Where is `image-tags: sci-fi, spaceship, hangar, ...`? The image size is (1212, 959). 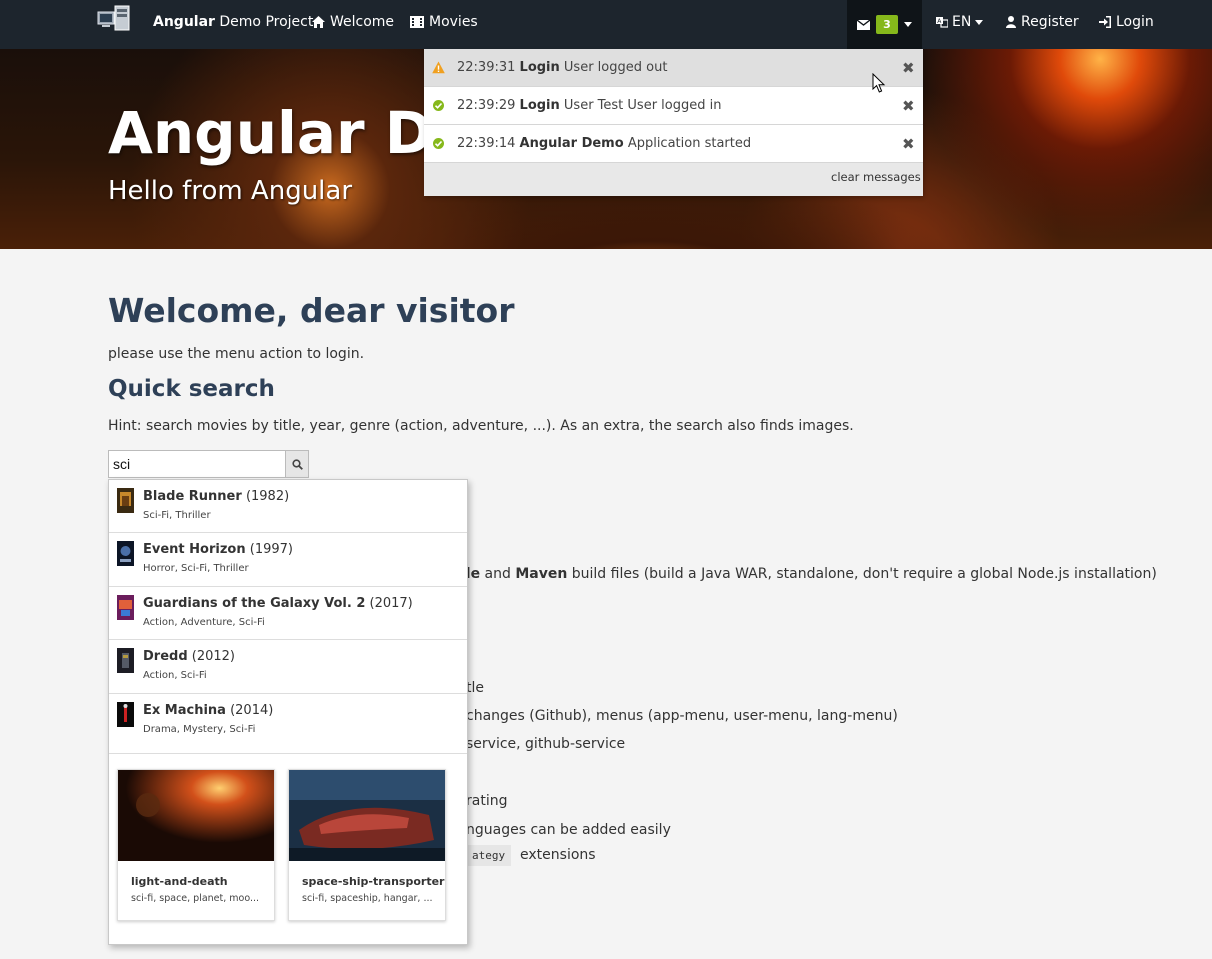
image-tags: sci-fi, spaceship, hangar, ... is located at coordinates (367, 898).